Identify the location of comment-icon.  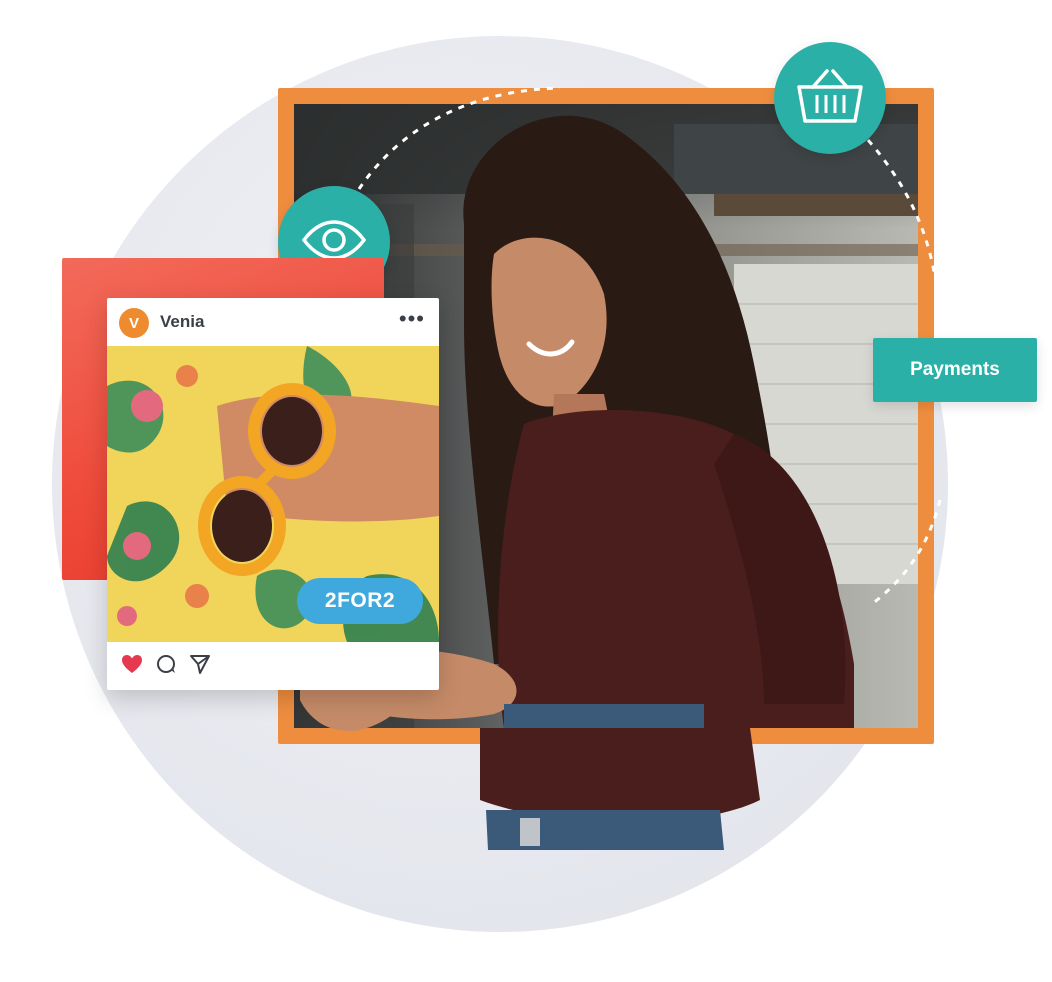
(166, 666).